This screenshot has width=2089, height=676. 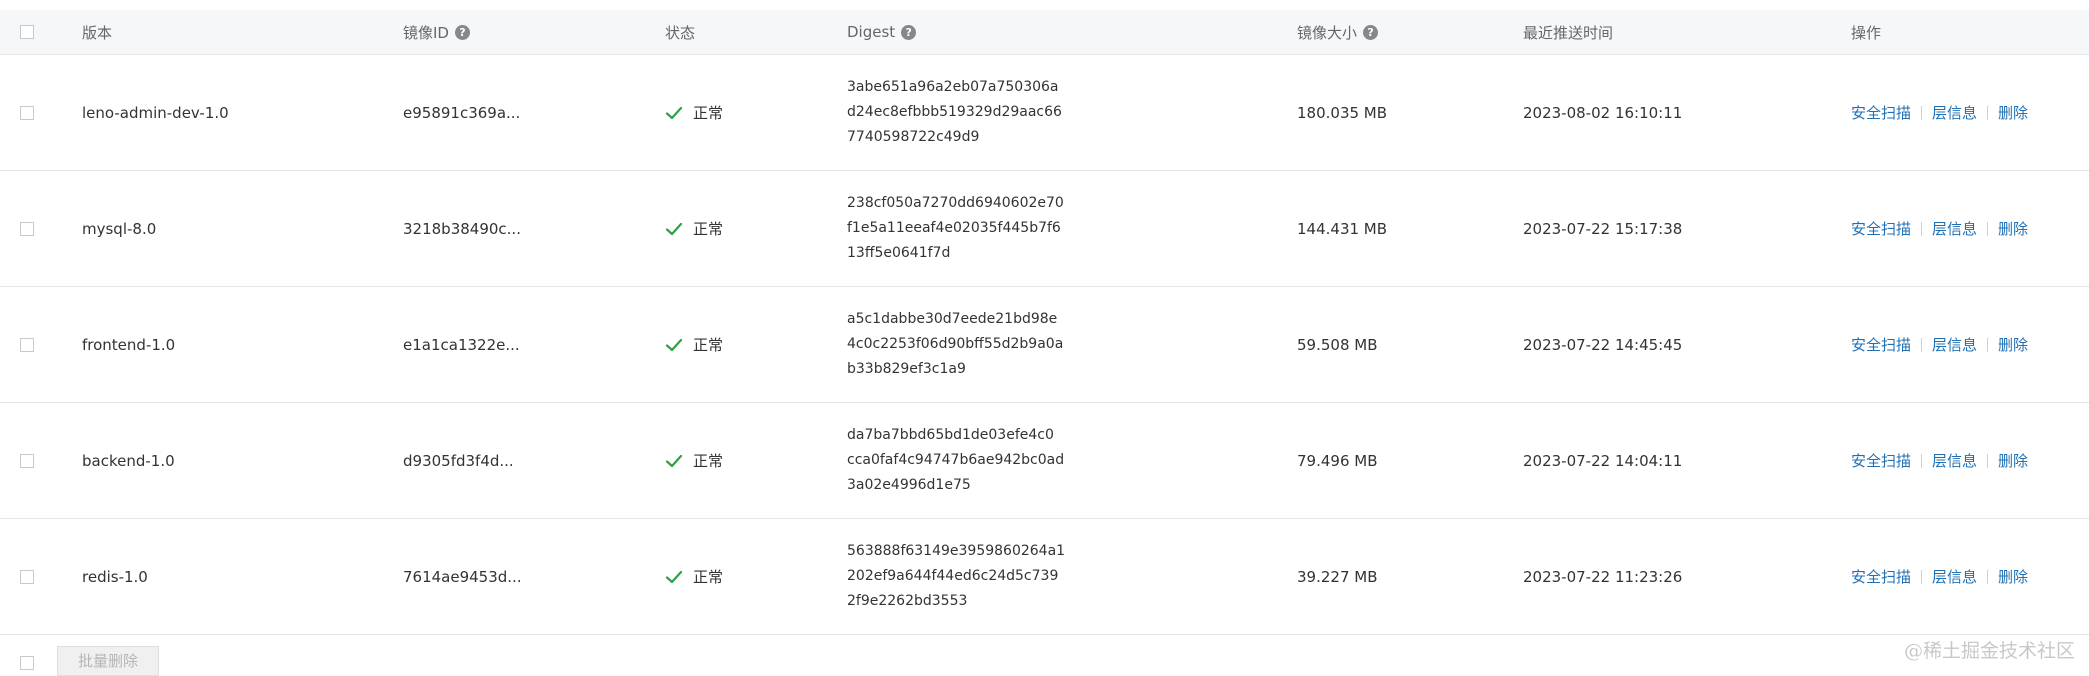 I want to click on size-cell: 59.508 MB, so click(x=1337, y=344).